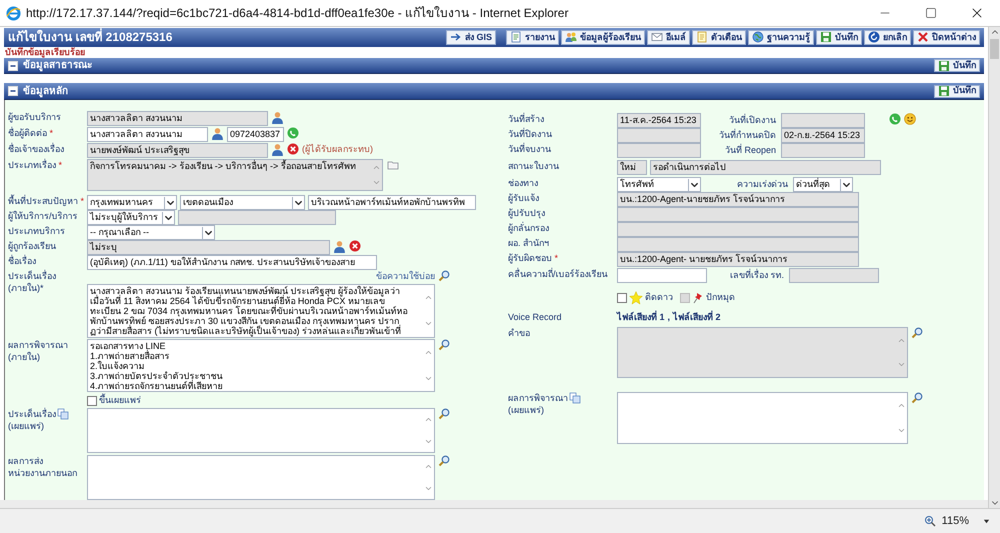 The image size is (1000, 533). What do you see at coordinates (659, 297) in the screenshot?
I see `checkbox-label: ติดดาว` at bounding box center [659, 297].